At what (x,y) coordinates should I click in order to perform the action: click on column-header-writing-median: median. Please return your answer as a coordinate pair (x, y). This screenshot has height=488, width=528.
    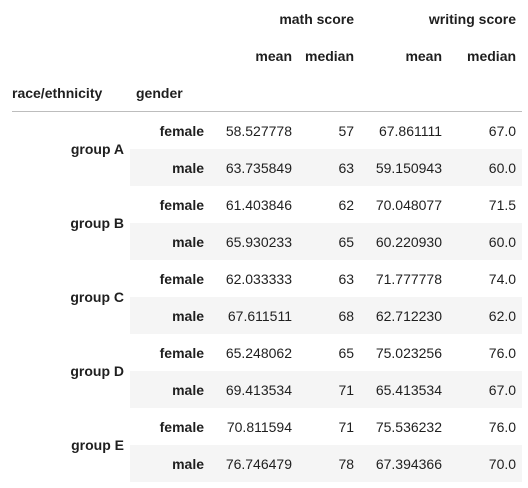
    Looking at the image, I should click on (492, 55).